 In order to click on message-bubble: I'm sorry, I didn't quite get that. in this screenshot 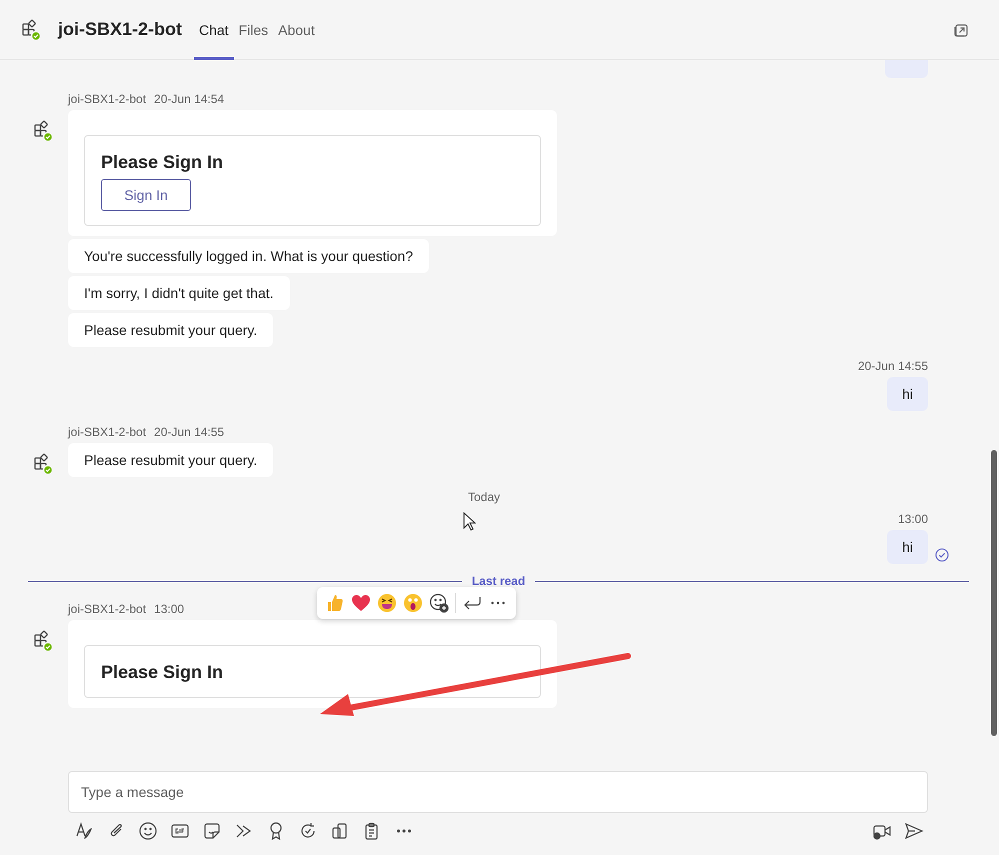, I will do `click(179, 293)`.